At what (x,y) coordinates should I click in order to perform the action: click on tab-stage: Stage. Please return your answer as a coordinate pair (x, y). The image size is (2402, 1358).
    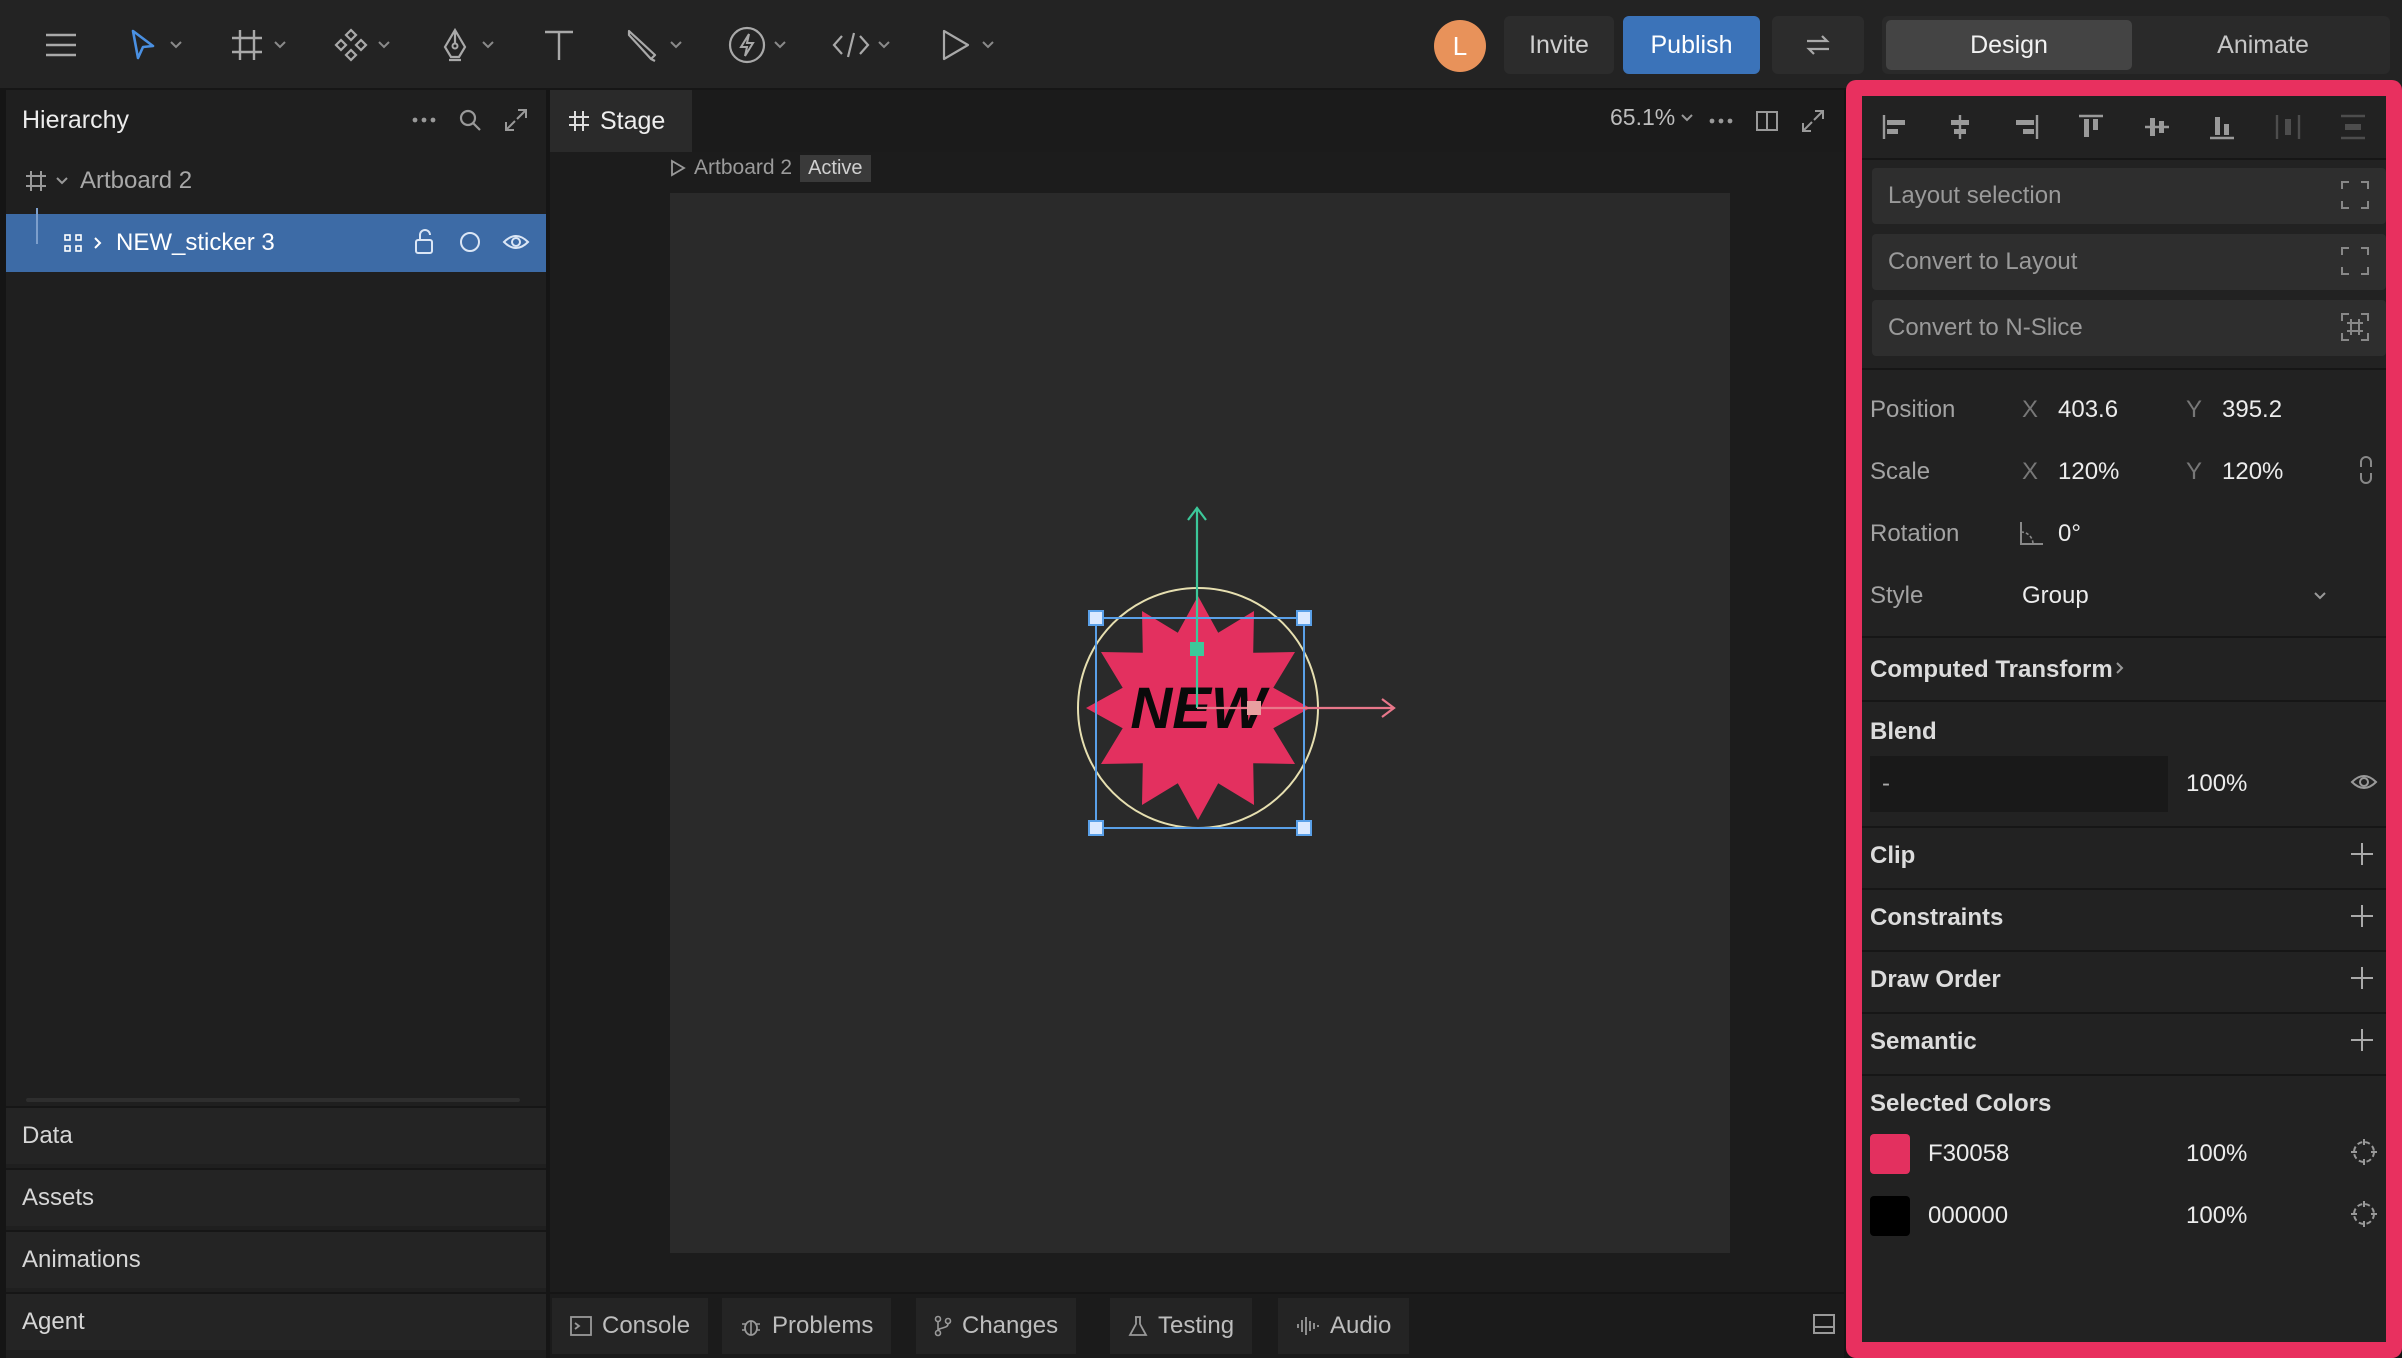
    Looking at the image, I should click on (621, 121).